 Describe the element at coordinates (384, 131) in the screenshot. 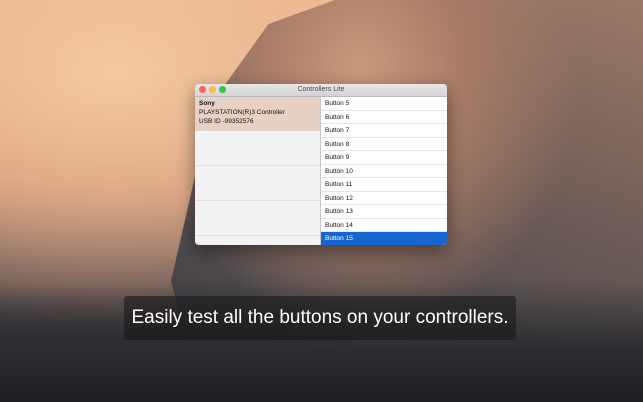

I see `button-row: Button 7` at that location.